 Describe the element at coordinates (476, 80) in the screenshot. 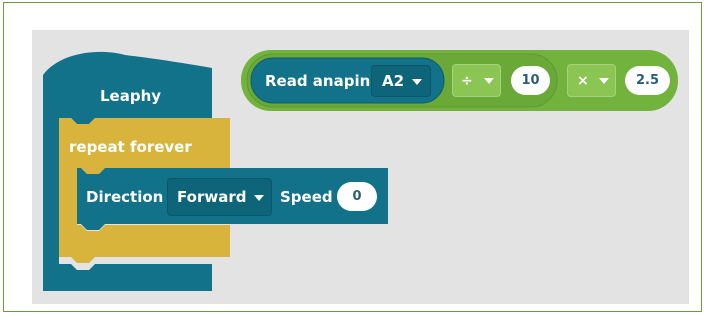

I see `divide-operator-dropdown: ÷` at that location.